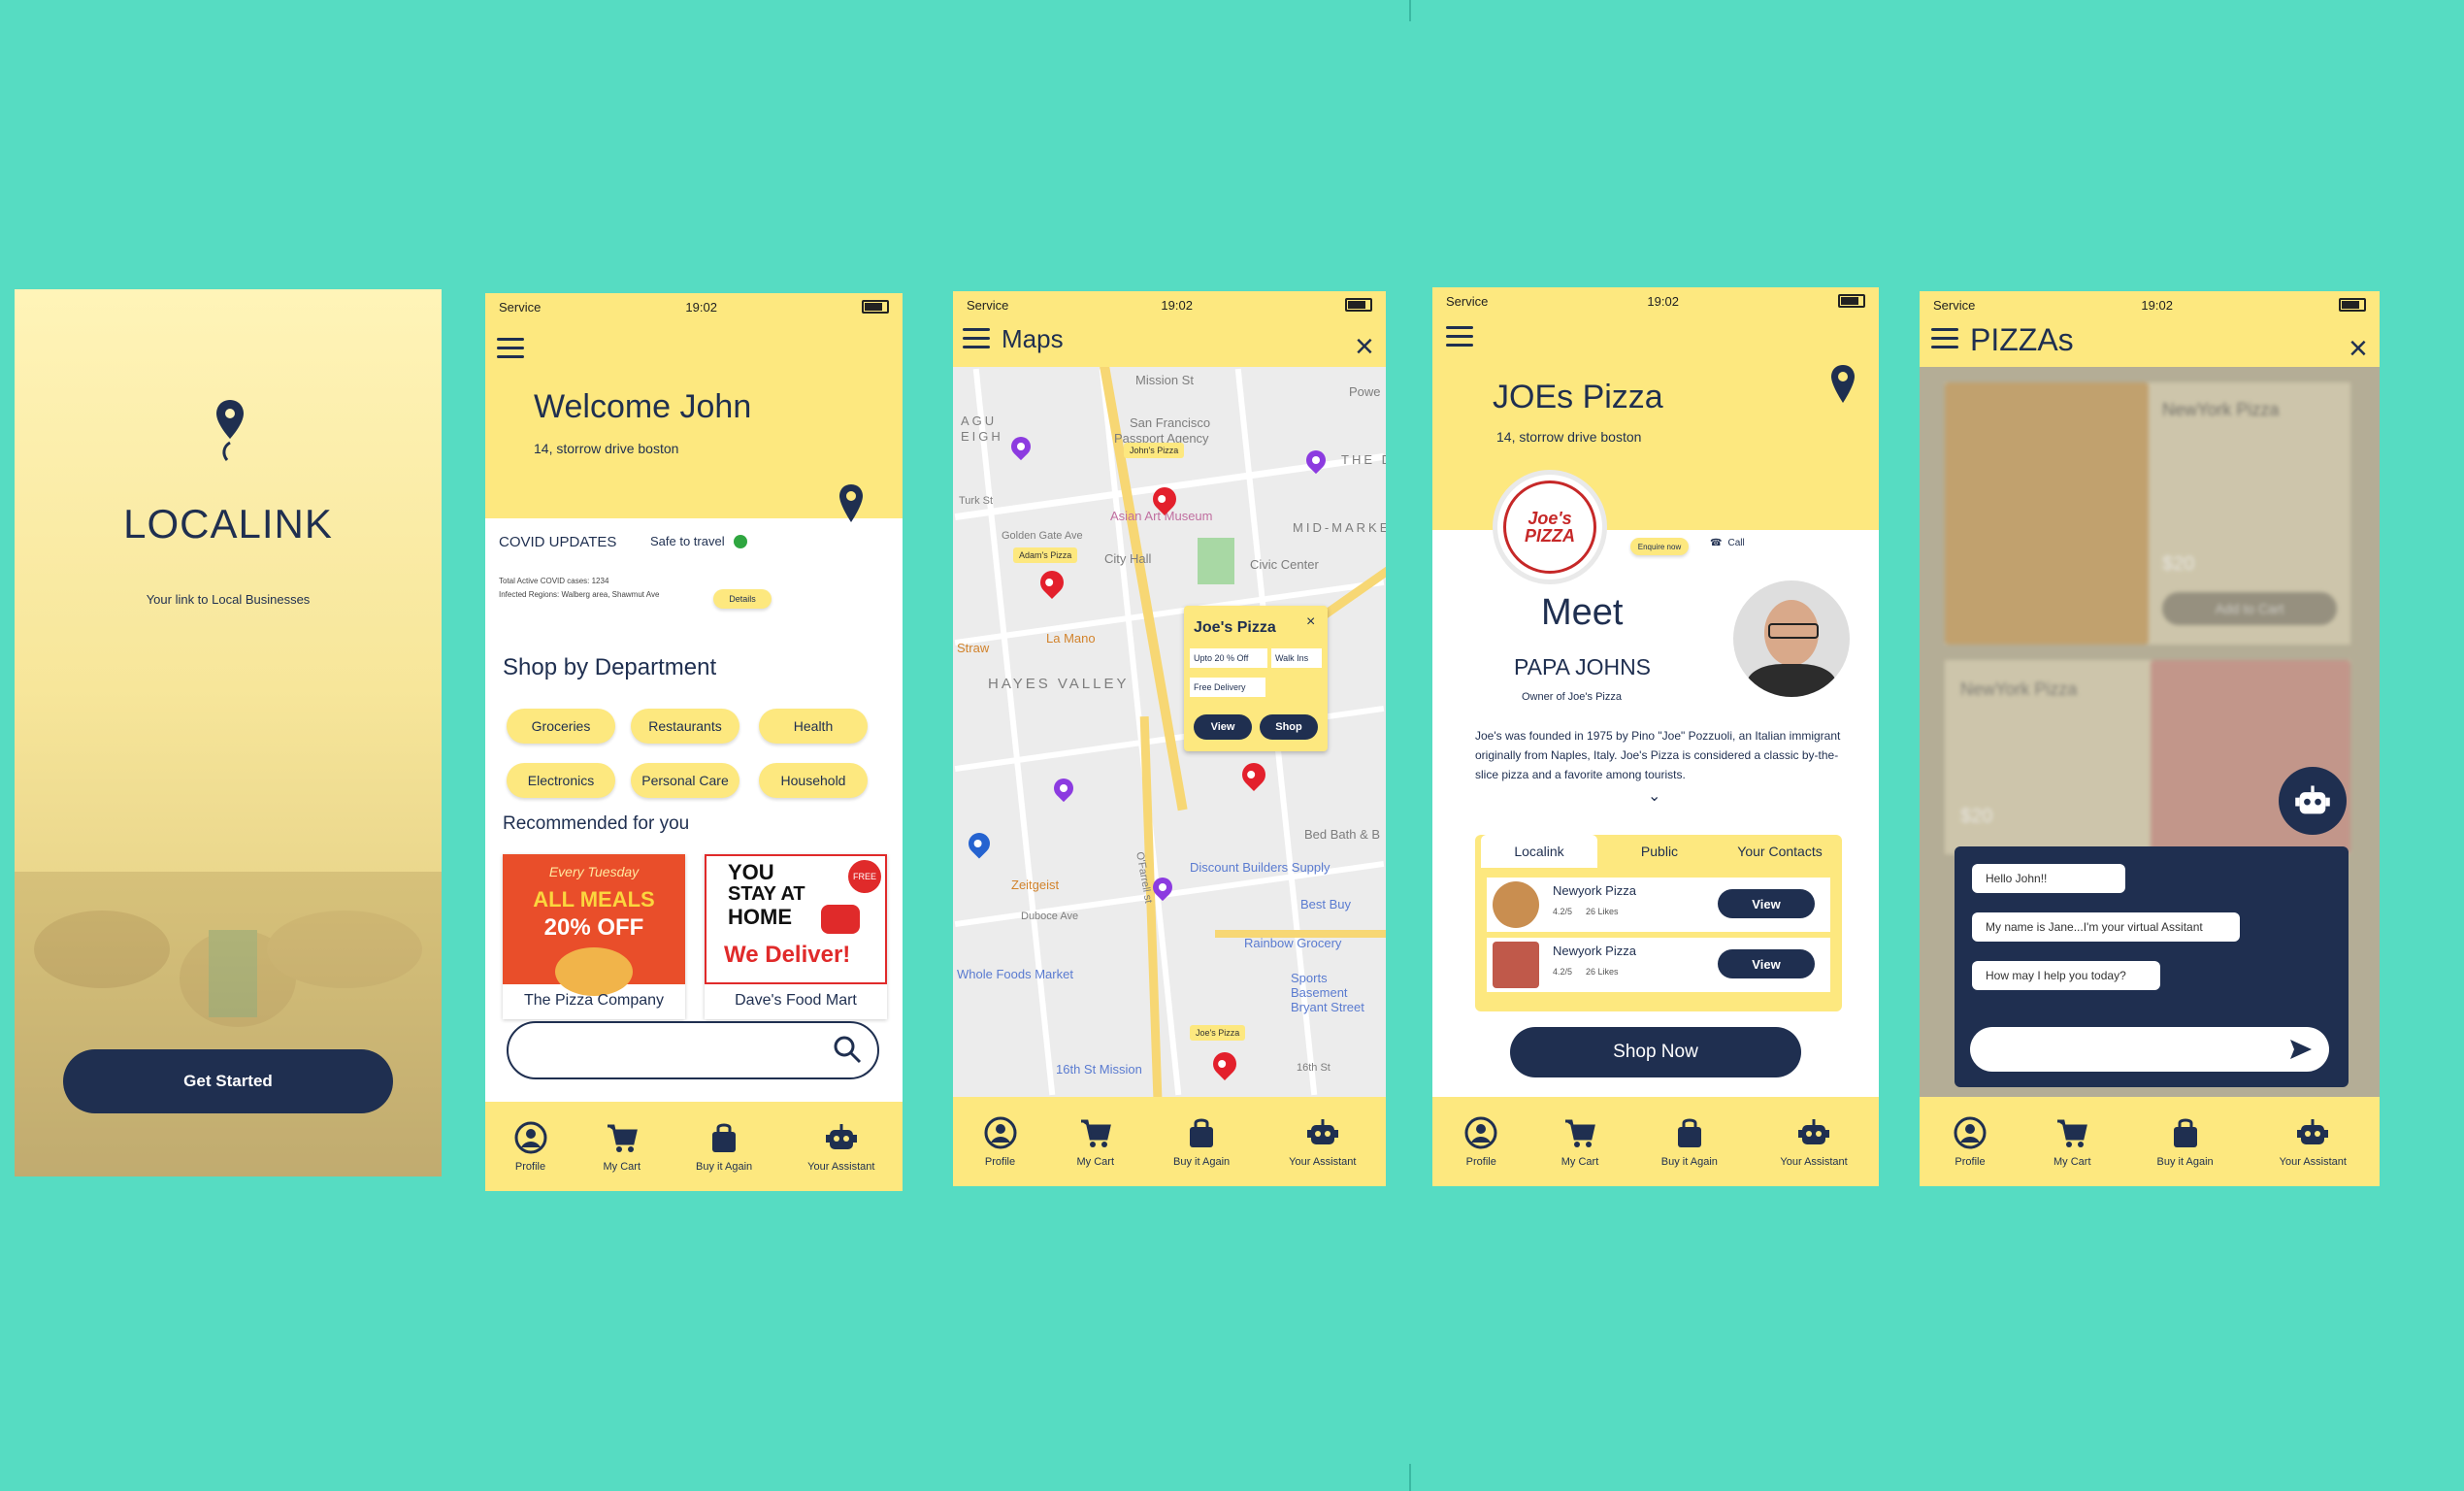 The width and height of the screenshot is (2464, 1491). I want to click on department-household: Household, so click(813, 781).